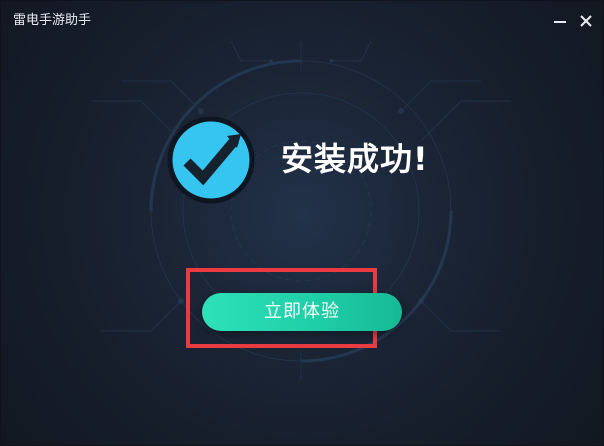 The height and width of the screenshot is (446, 604). I want to click on install-success-message: 安装成功!, so click(355, 159).